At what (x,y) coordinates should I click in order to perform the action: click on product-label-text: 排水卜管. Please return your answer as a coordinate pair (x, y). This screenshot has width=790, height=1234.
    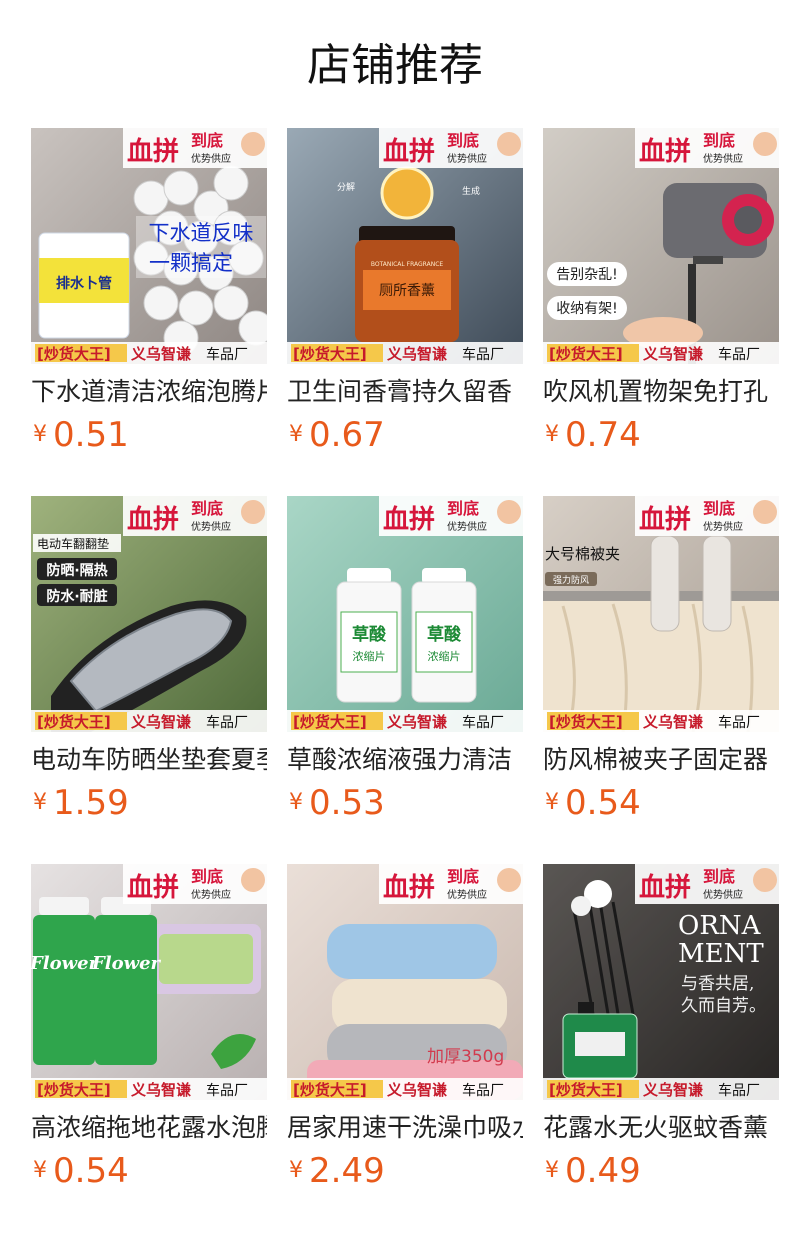
    Looking at the image, I should click on (84, 283).